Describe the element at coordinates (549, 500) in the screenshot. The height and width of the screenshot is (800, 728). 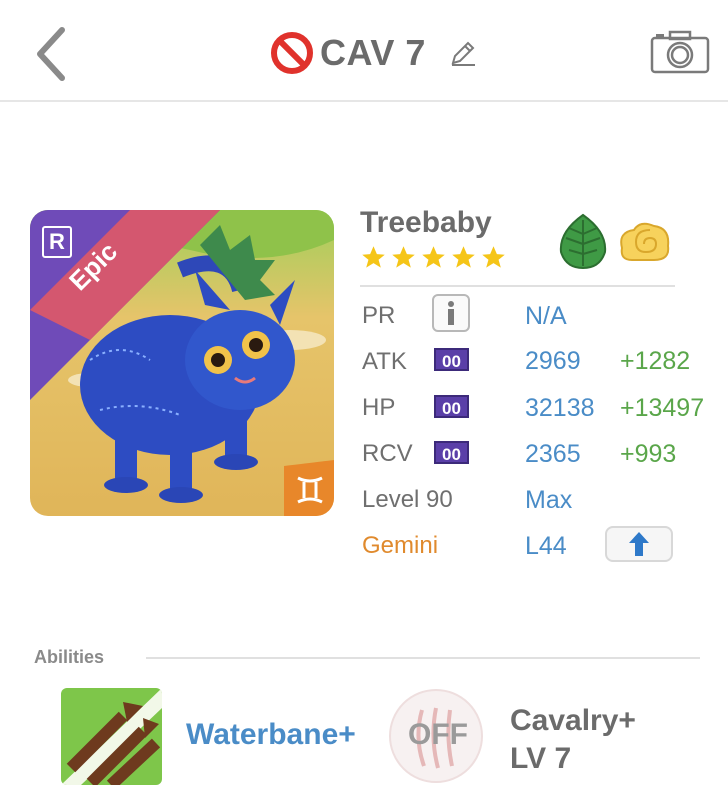
I see `level-value: Max` at that location.